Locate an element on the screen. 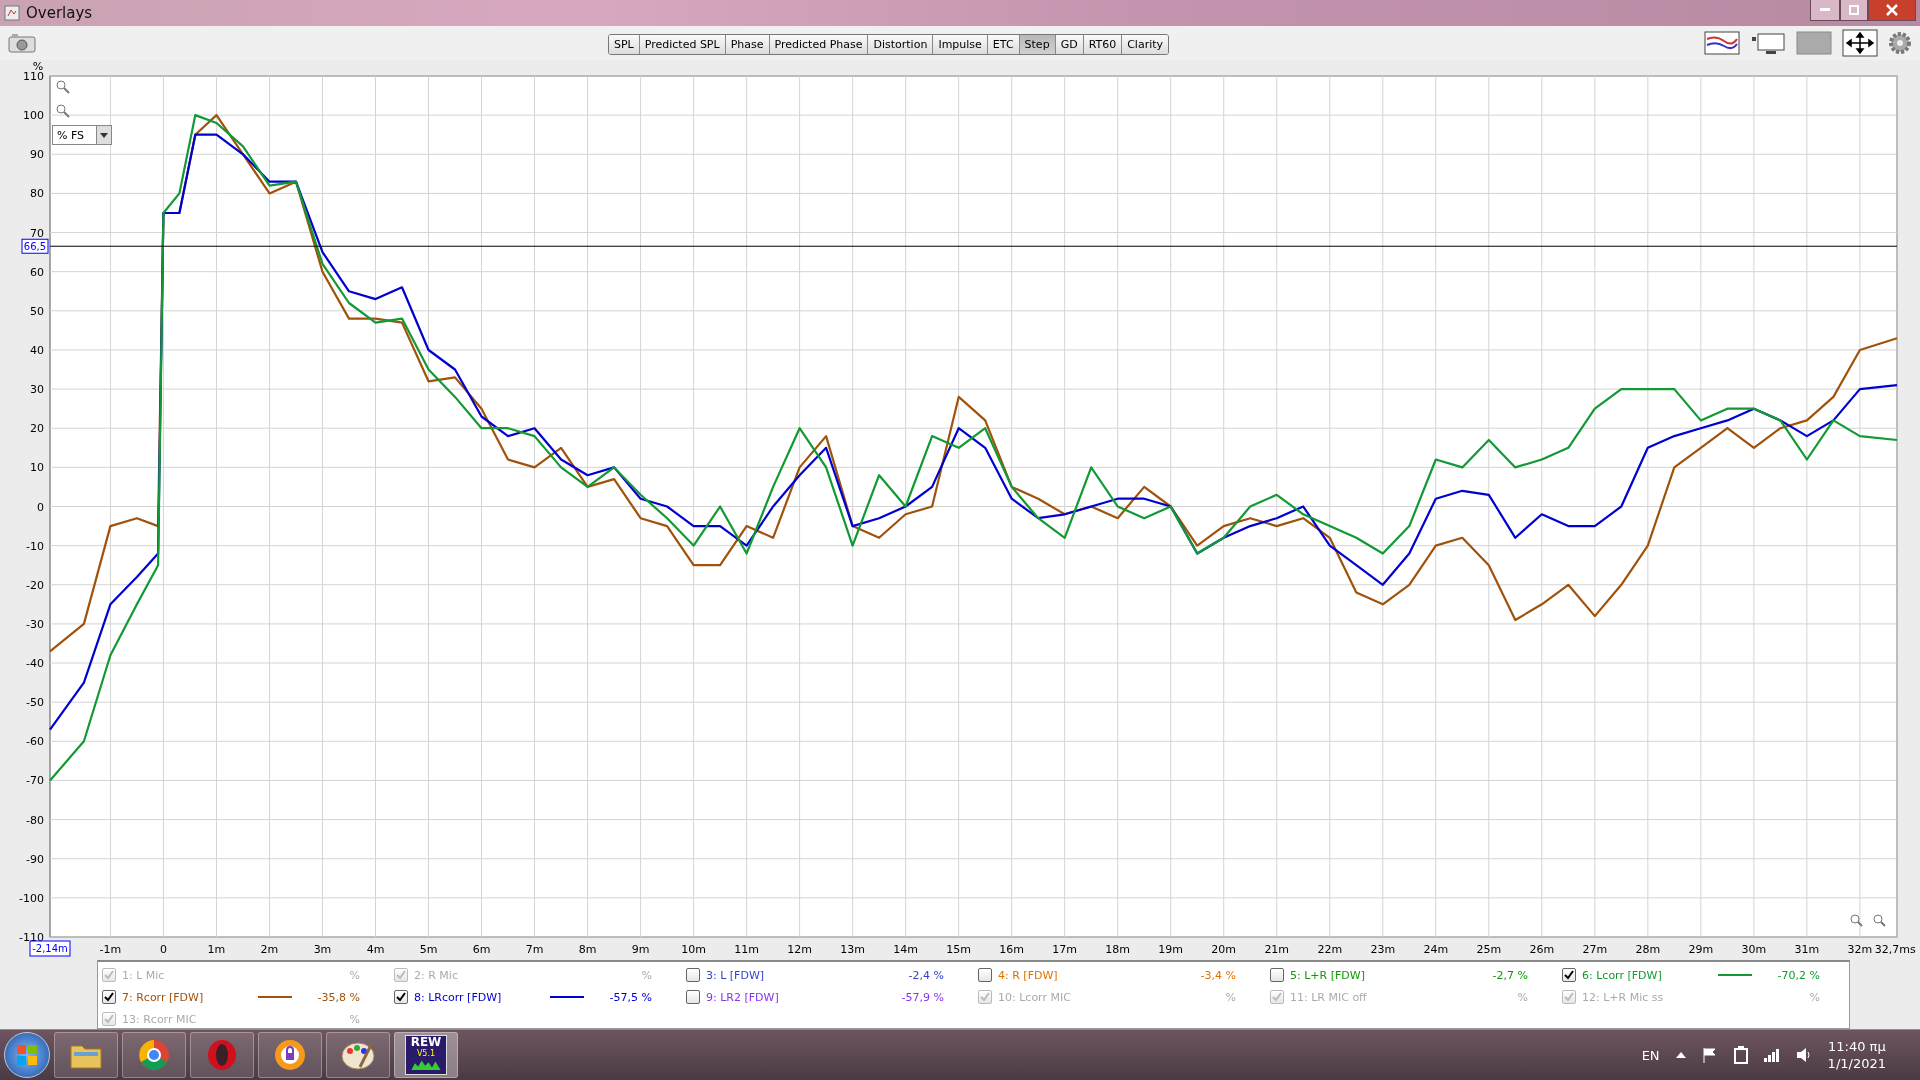  y-tick-label: -30 is located at coordinates (35, 624).